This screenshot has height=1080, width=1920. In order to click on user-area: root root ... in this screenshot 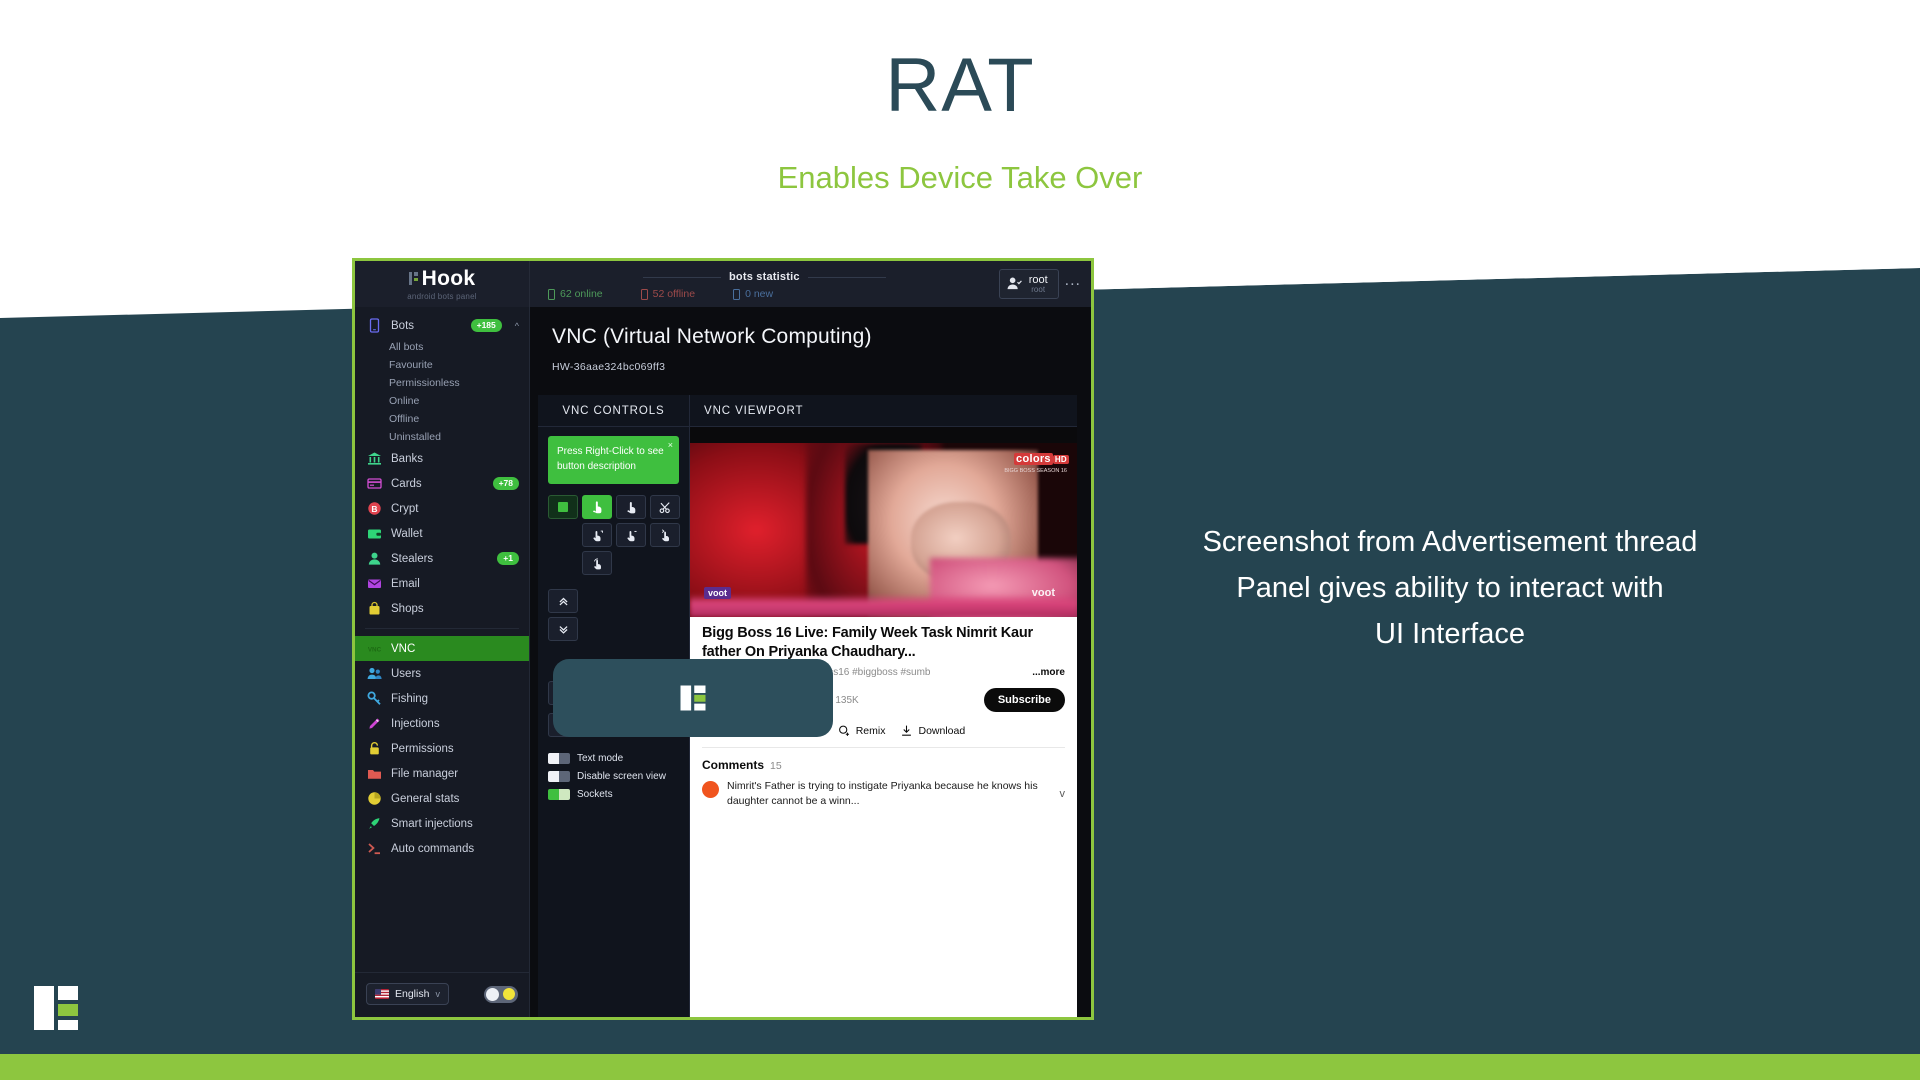, I will do `click(1044, 284)`.